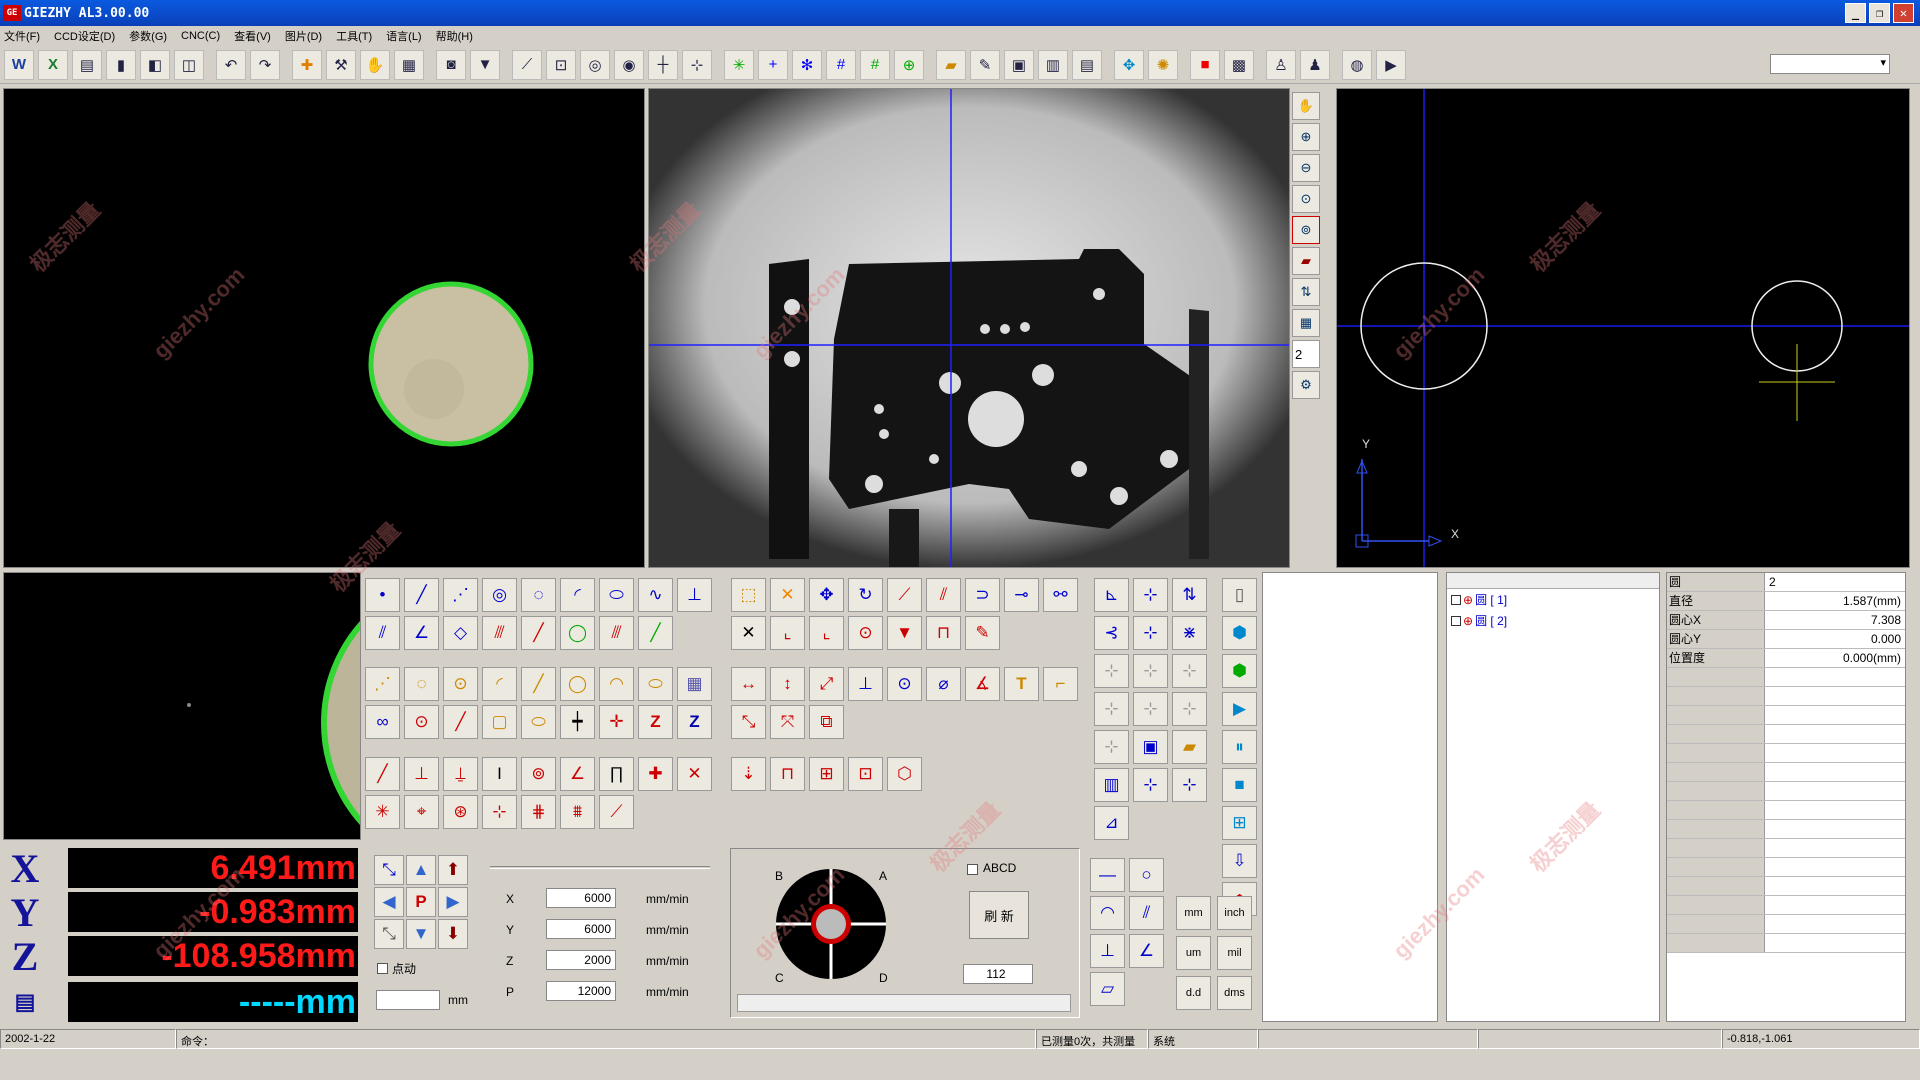 The image size is (1920, 1080). What do you see at coordinates (951, 64) in the screenshot?
I see `open-folder-icon: ▰` at bounding box center [951, 64].